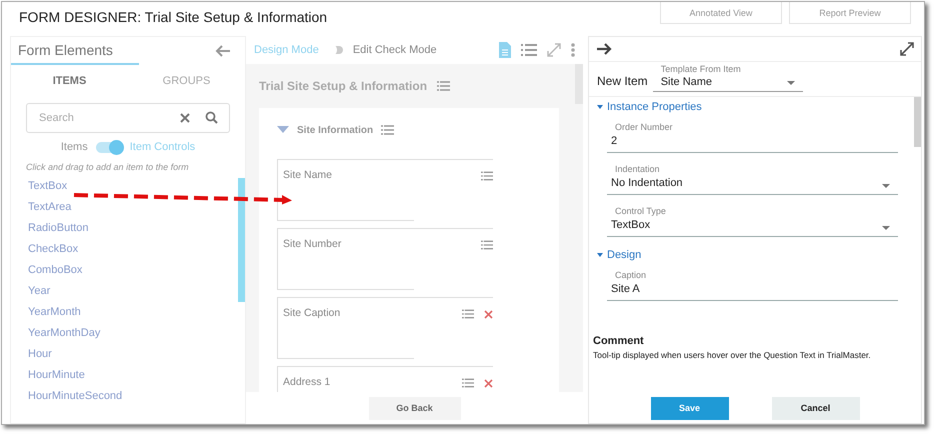 This screenshot has height=440, width=940. What do you see at coordinates (335, 50) in the screenshot?
I see `mode-toggle` at bounding box center [335, 50].